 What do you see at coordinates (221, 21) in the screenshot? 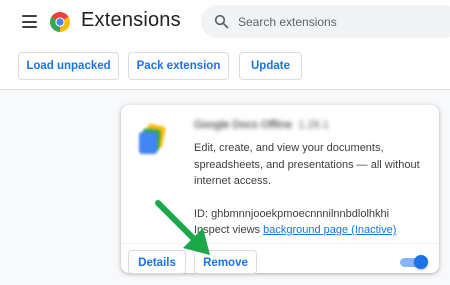
I see `search-icon` at bounding box center [221, 21].